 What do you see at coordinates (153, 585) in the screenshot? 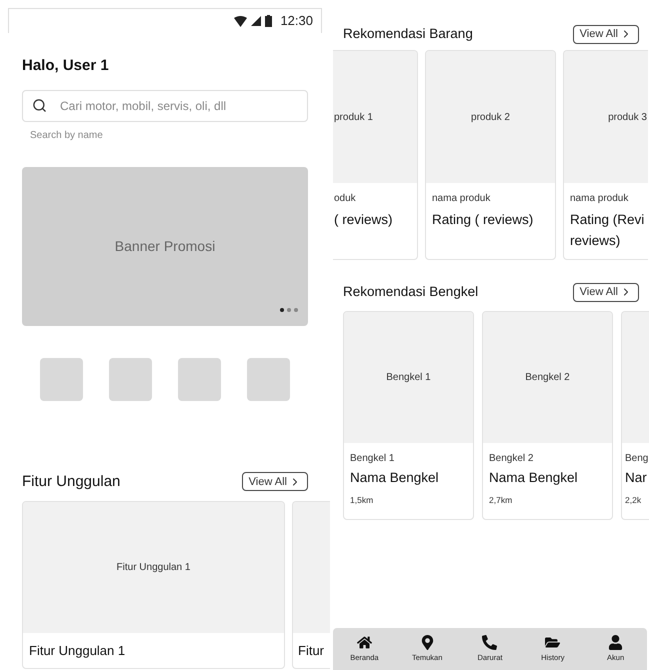
I see `feature-card: Fitur Unggulan 1 Fitur Unggulan 1` at bounding box center [153, 585].